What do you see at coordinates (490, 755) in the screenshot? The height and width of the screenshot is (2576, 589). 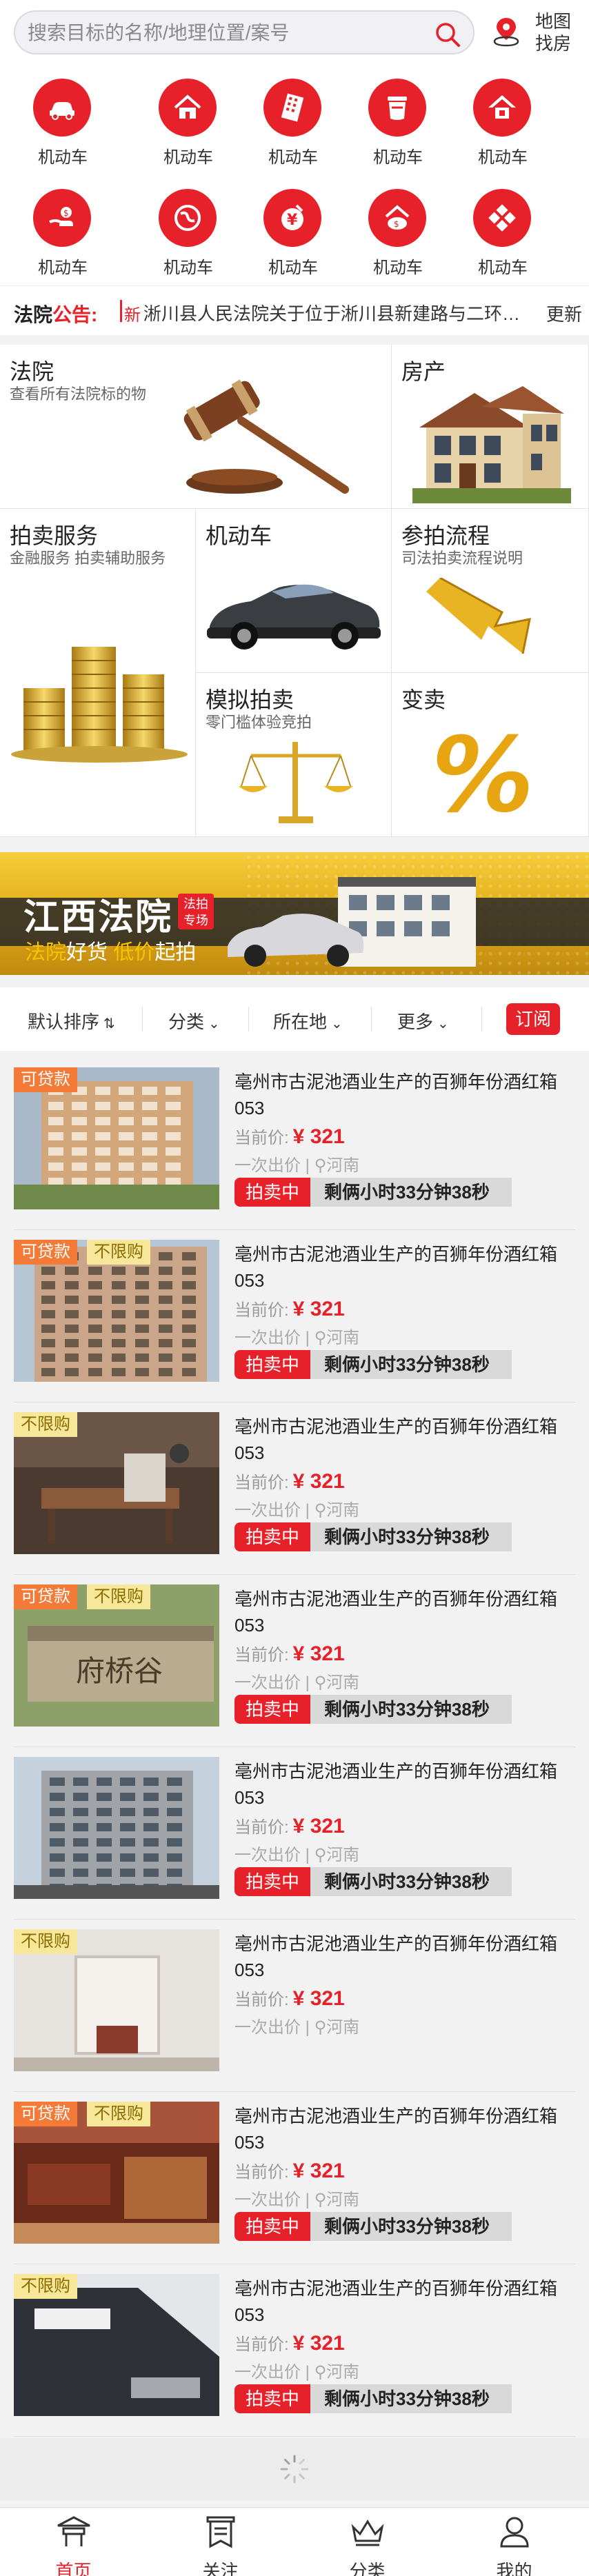 I see `feature-discount-sale: 变卖 %` at bounding box center [490, 755].